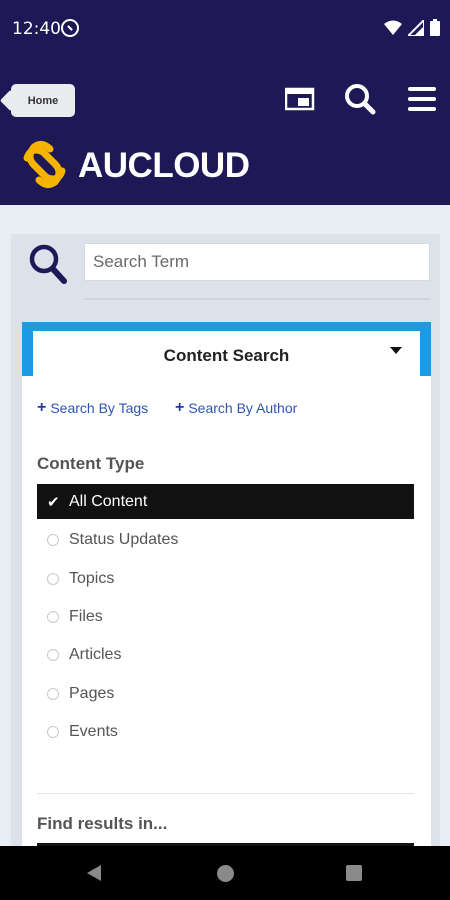 The height and width of the screenshot is (900, 450). Describe the element at coordinates (225, 29) in the screenshot. I see `status-bar: 12:40` at that location.